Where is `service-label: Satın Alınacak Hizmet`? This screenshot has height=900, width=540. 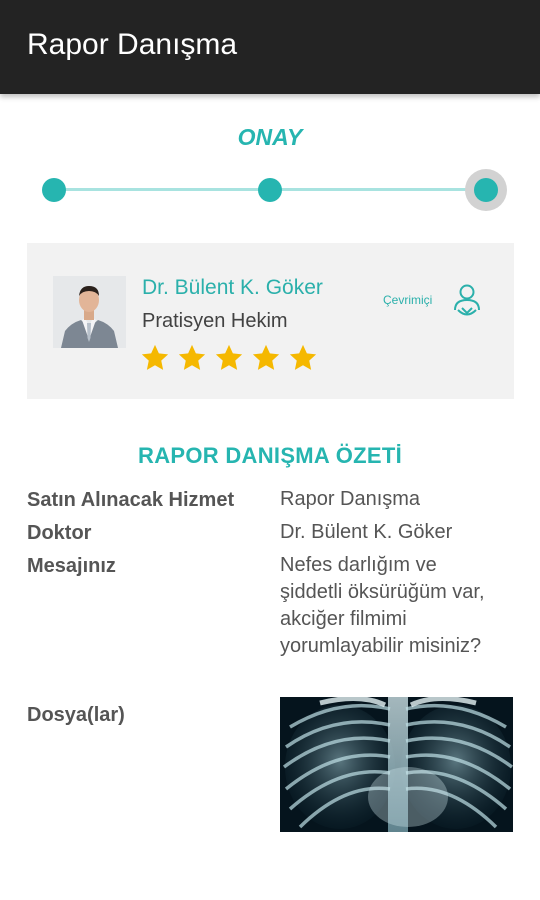
service-label: Satın Alınacak Hizmet is located at coordinates (131, 500).